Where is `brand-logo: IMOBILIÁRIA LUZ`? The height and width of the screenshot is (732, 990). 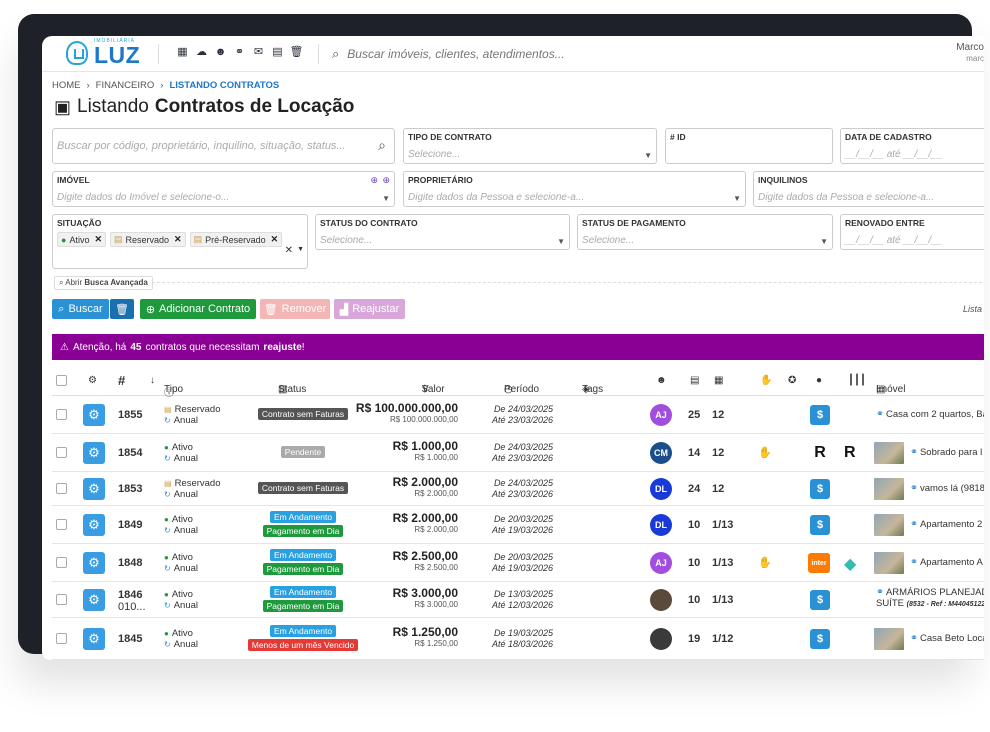 brand-logo: IMOBILIÁRIA LUZ is located at coordinates (106, 54).